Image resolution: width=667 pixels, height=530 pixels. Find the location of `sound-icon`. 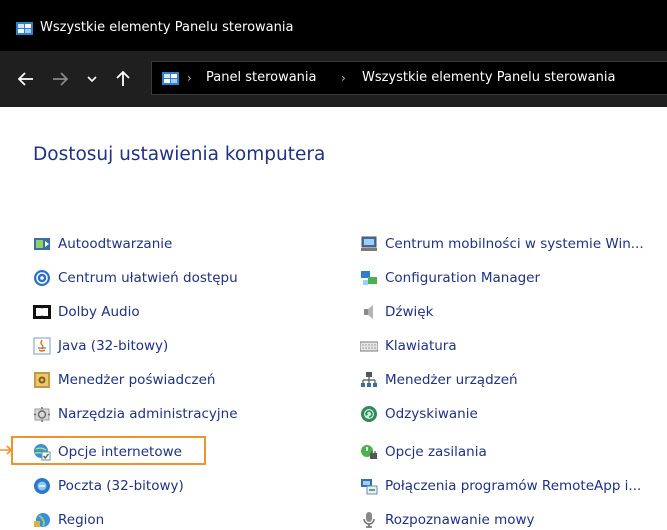

sound-icon is located at coordinates (369, 312).